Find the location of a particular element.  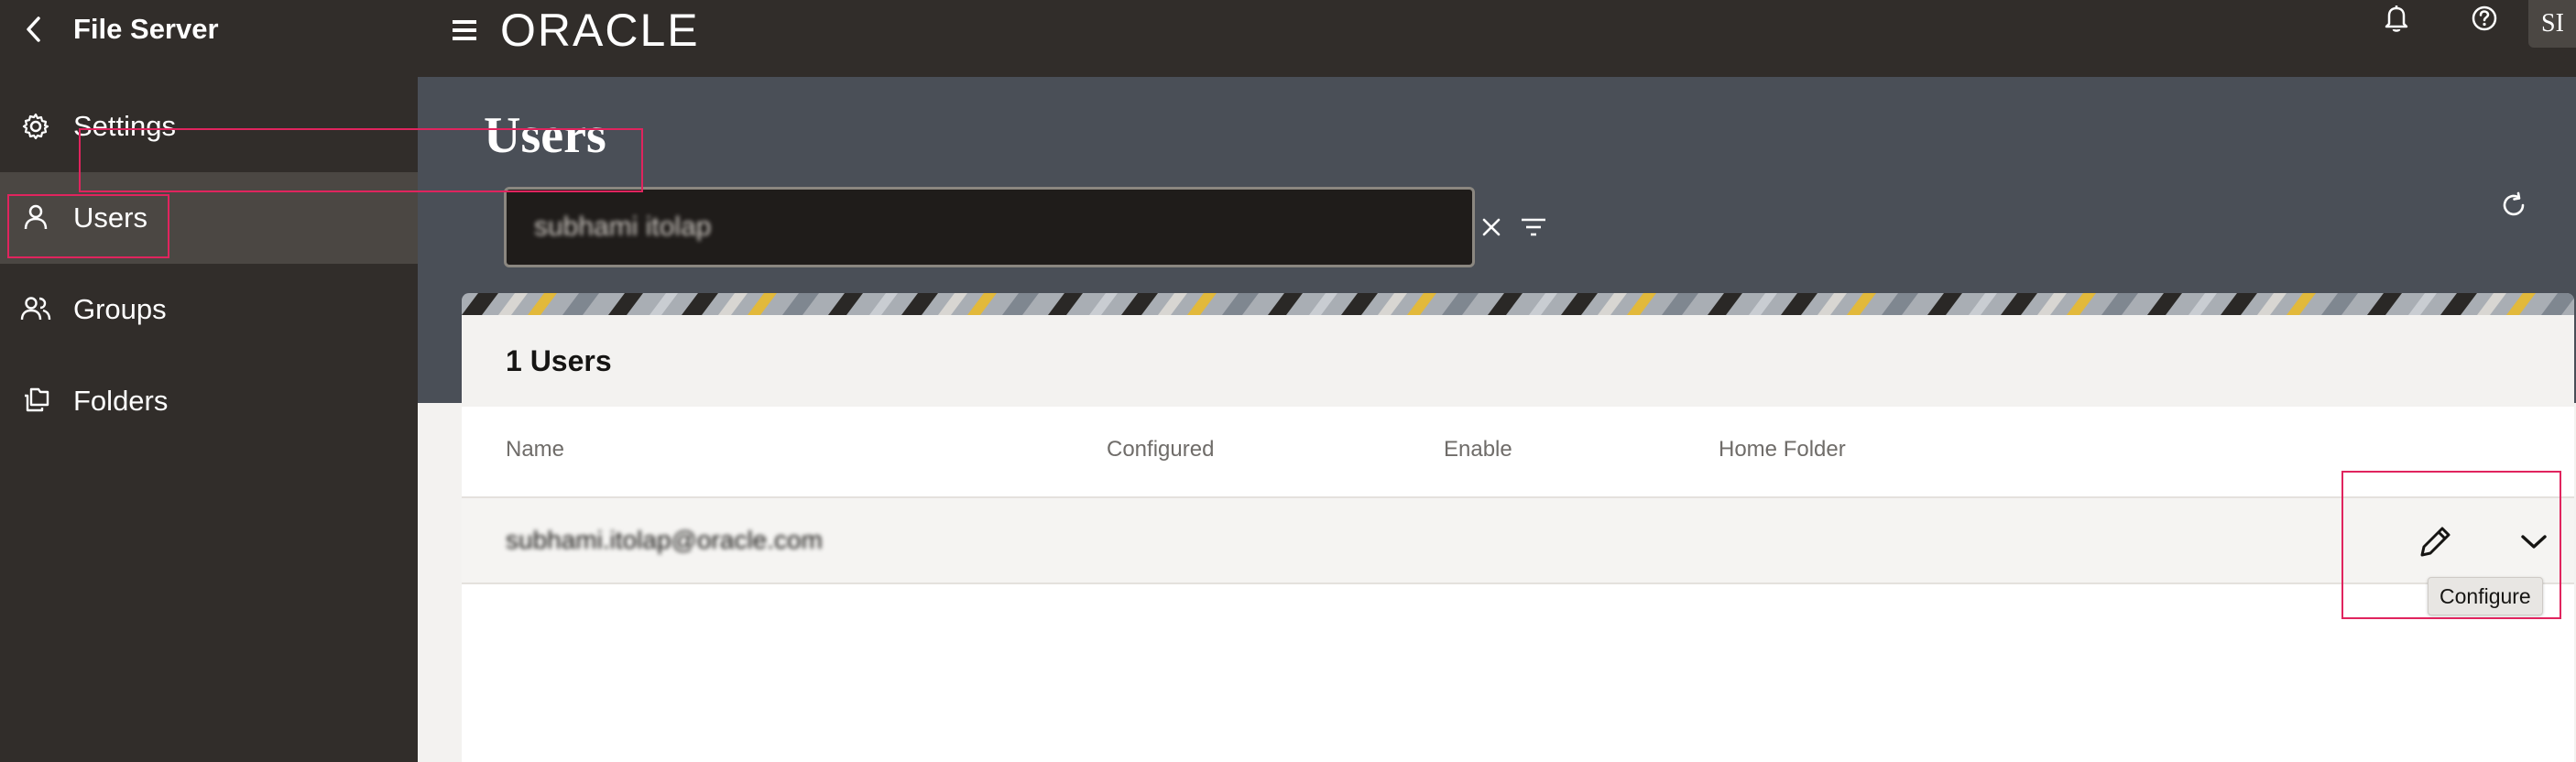

gear-icon is located at coordinates (36, 126).